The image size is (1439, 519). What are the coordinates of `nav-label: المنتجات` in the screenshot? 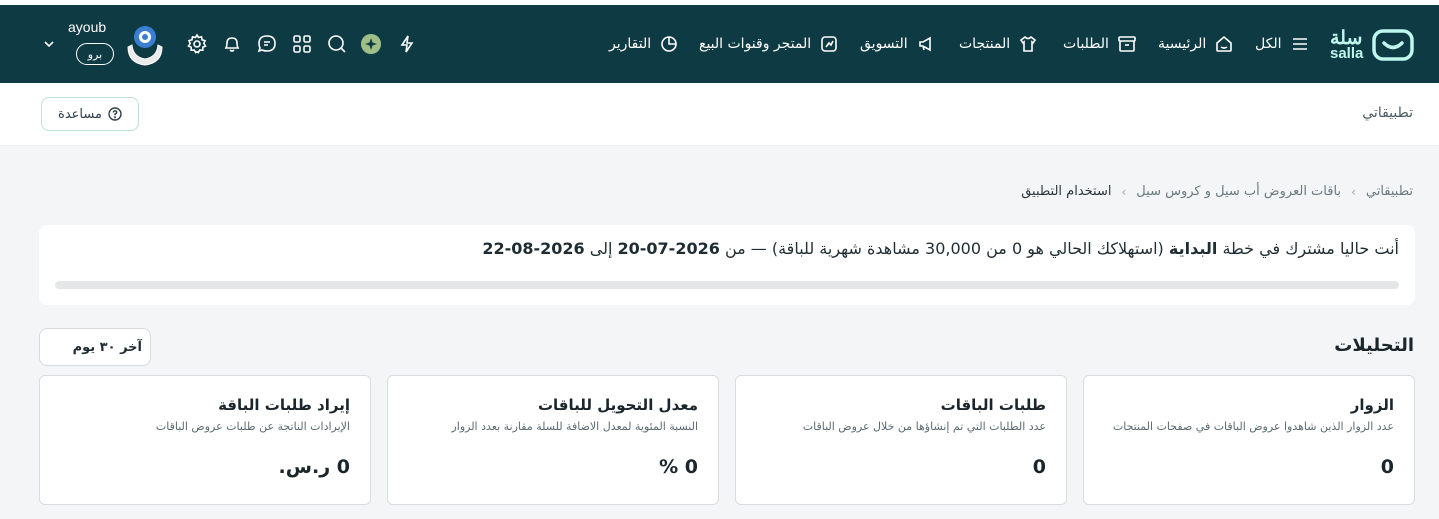 It's located at (985, 44).